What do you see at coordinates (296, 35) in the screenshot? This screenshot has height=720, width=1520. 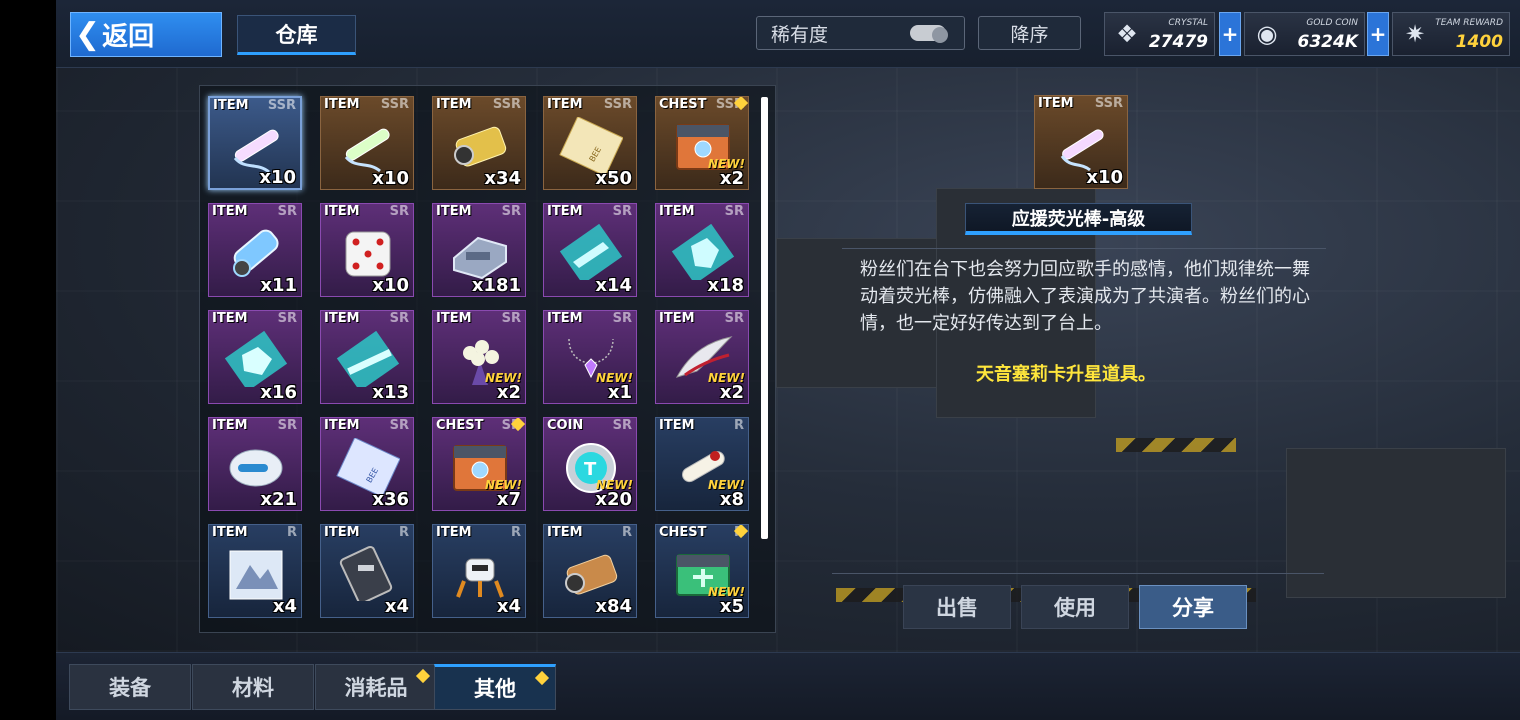 I see `tab-warehouse: 仓库` at bounding box center [296, 35].